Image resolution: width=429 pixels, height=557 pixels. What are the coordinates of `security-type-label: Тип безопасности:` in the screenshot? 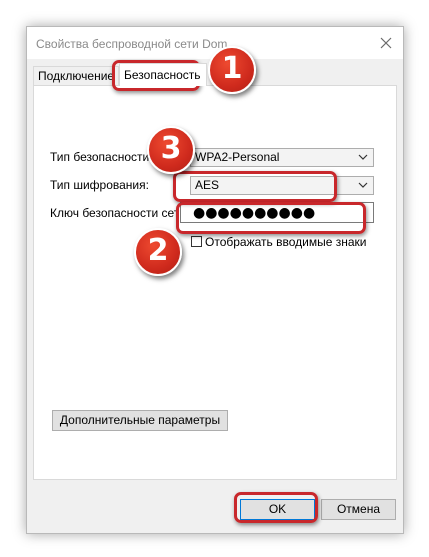 It's located at (101, 157).